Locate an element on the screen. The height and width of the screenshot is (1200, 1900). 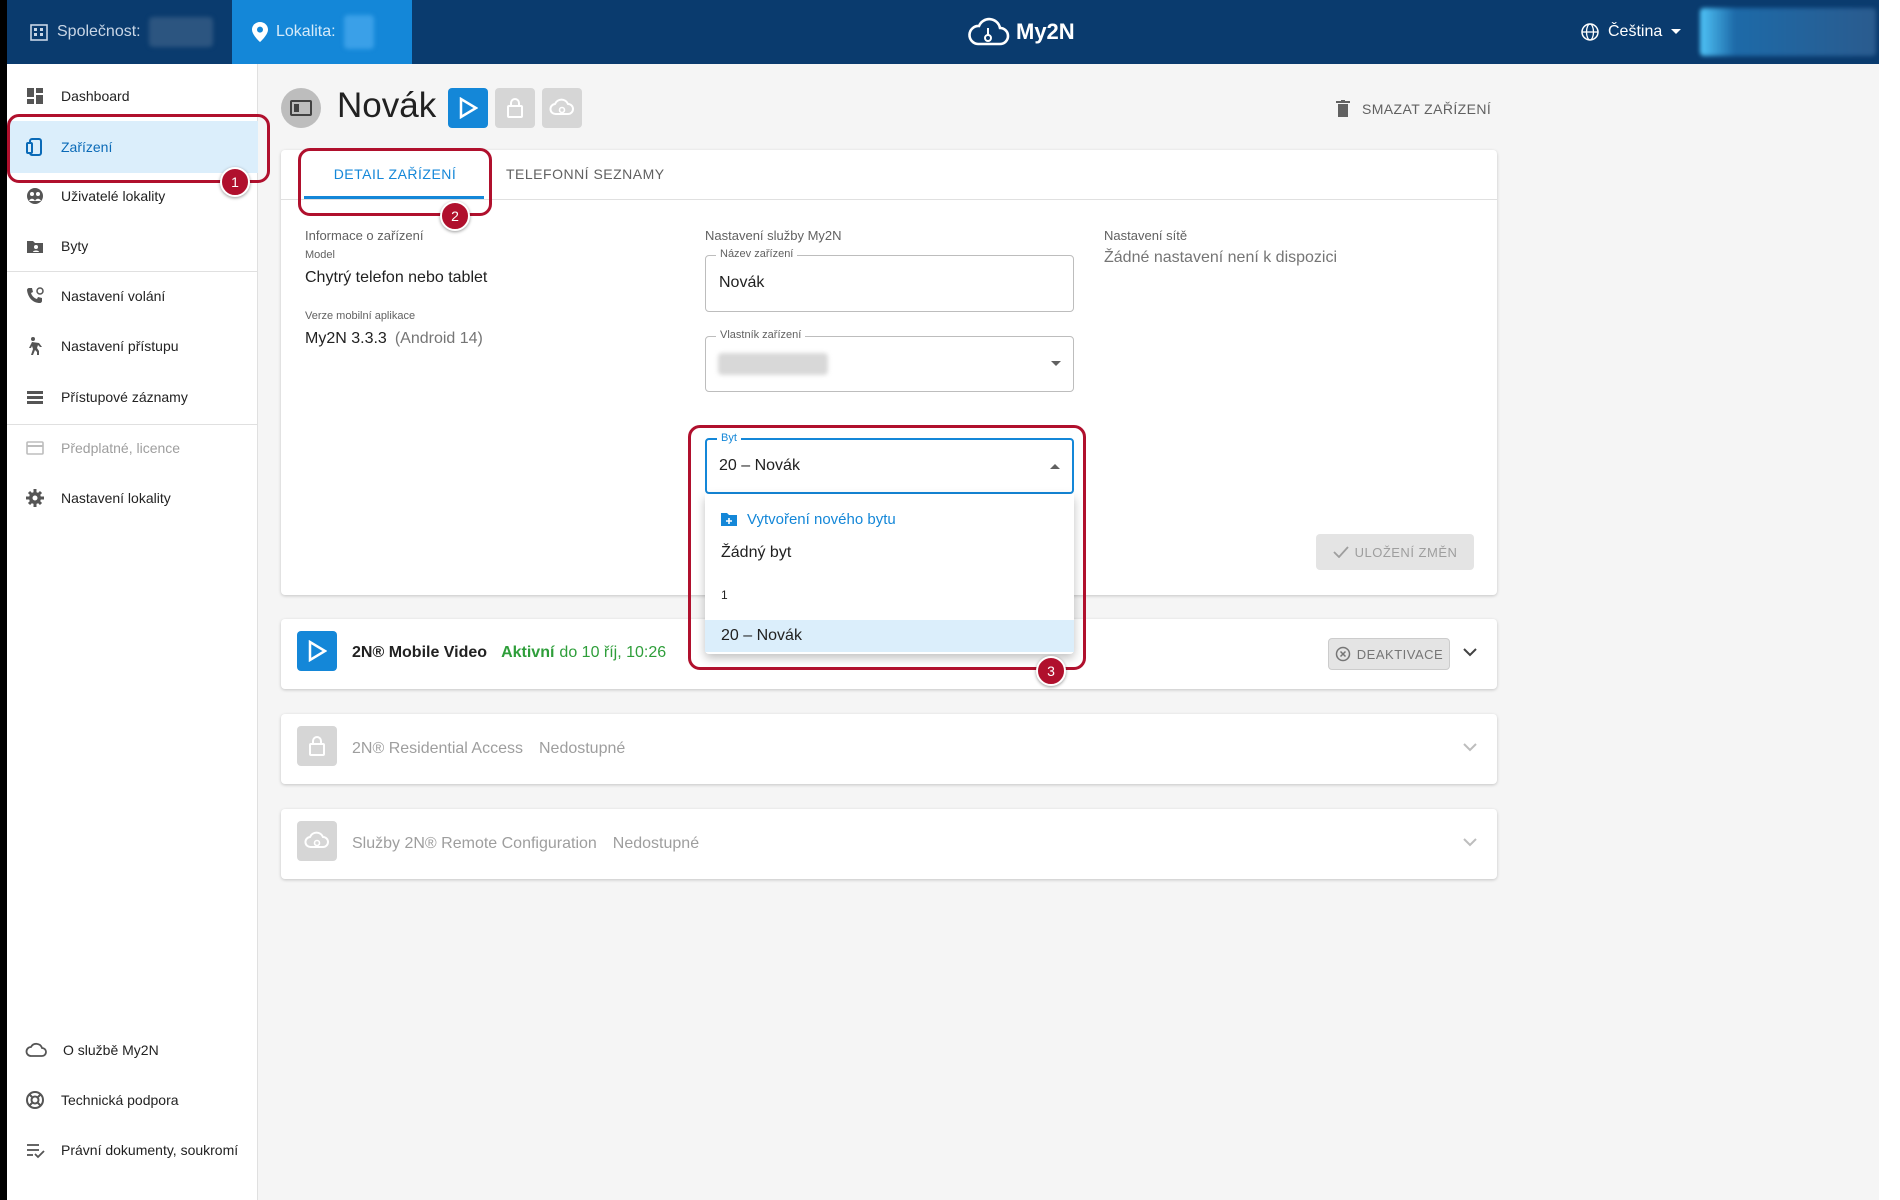
mobile-video-service-icon is located at coordinates (468, 108).